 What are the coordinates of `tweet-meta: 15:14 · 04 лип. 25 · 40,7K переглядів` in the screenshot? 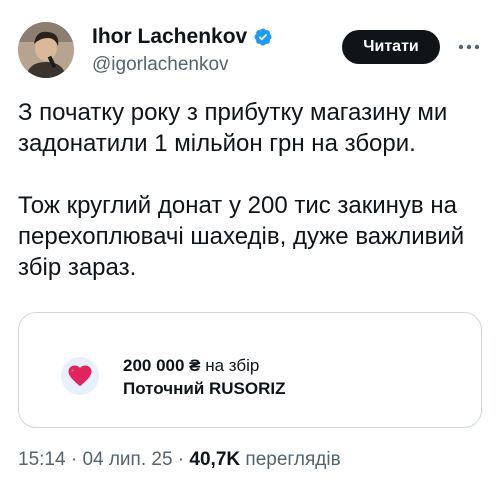 It's located at (179, 460).